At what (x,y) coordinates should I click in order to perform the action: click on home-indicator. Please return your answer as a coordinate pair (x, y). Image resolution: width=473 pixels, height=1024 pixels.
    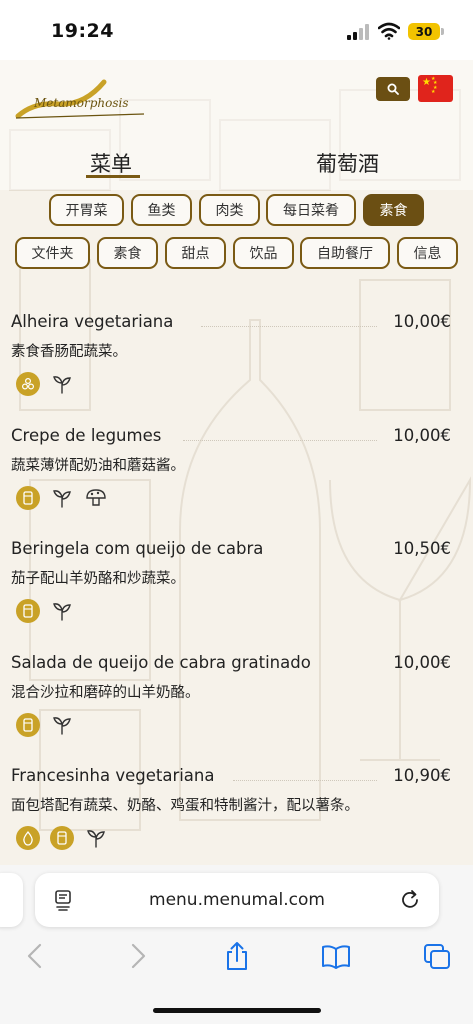
    Looking at the image, I should click on (237, 1010).